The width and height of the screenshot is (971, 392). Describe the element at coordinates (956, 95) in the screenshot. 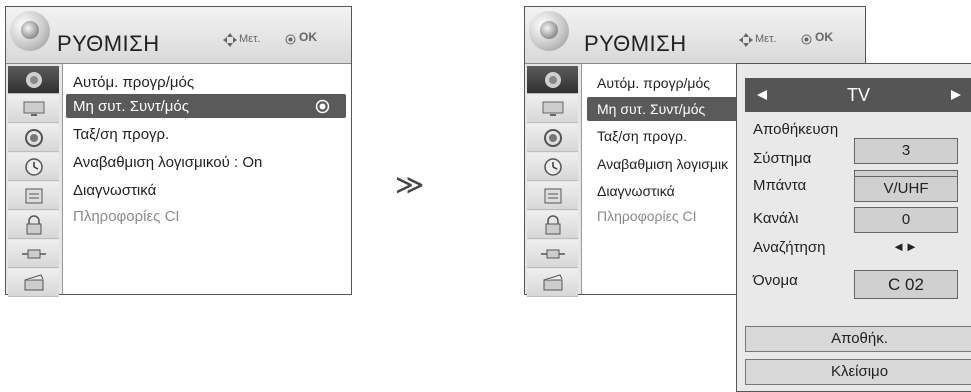

I see `arrow-right-icon` at that location.